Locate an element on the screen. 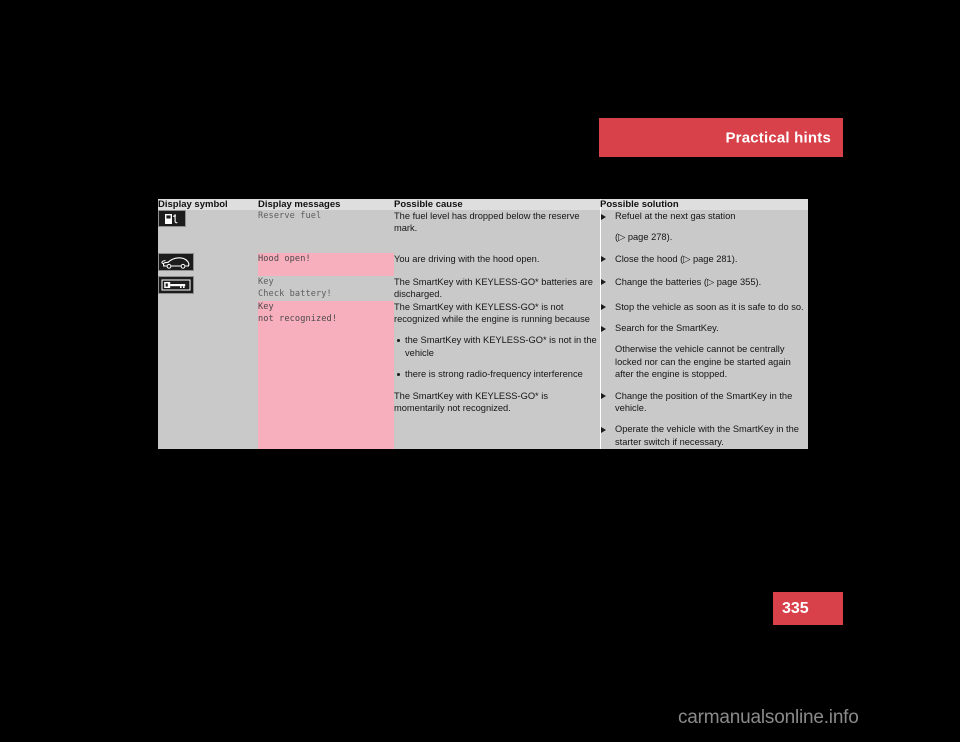 This screenshot has height=742, width=960. solution-item: Change the batteries (▷ page 355). is located at coordinates (704, 282).